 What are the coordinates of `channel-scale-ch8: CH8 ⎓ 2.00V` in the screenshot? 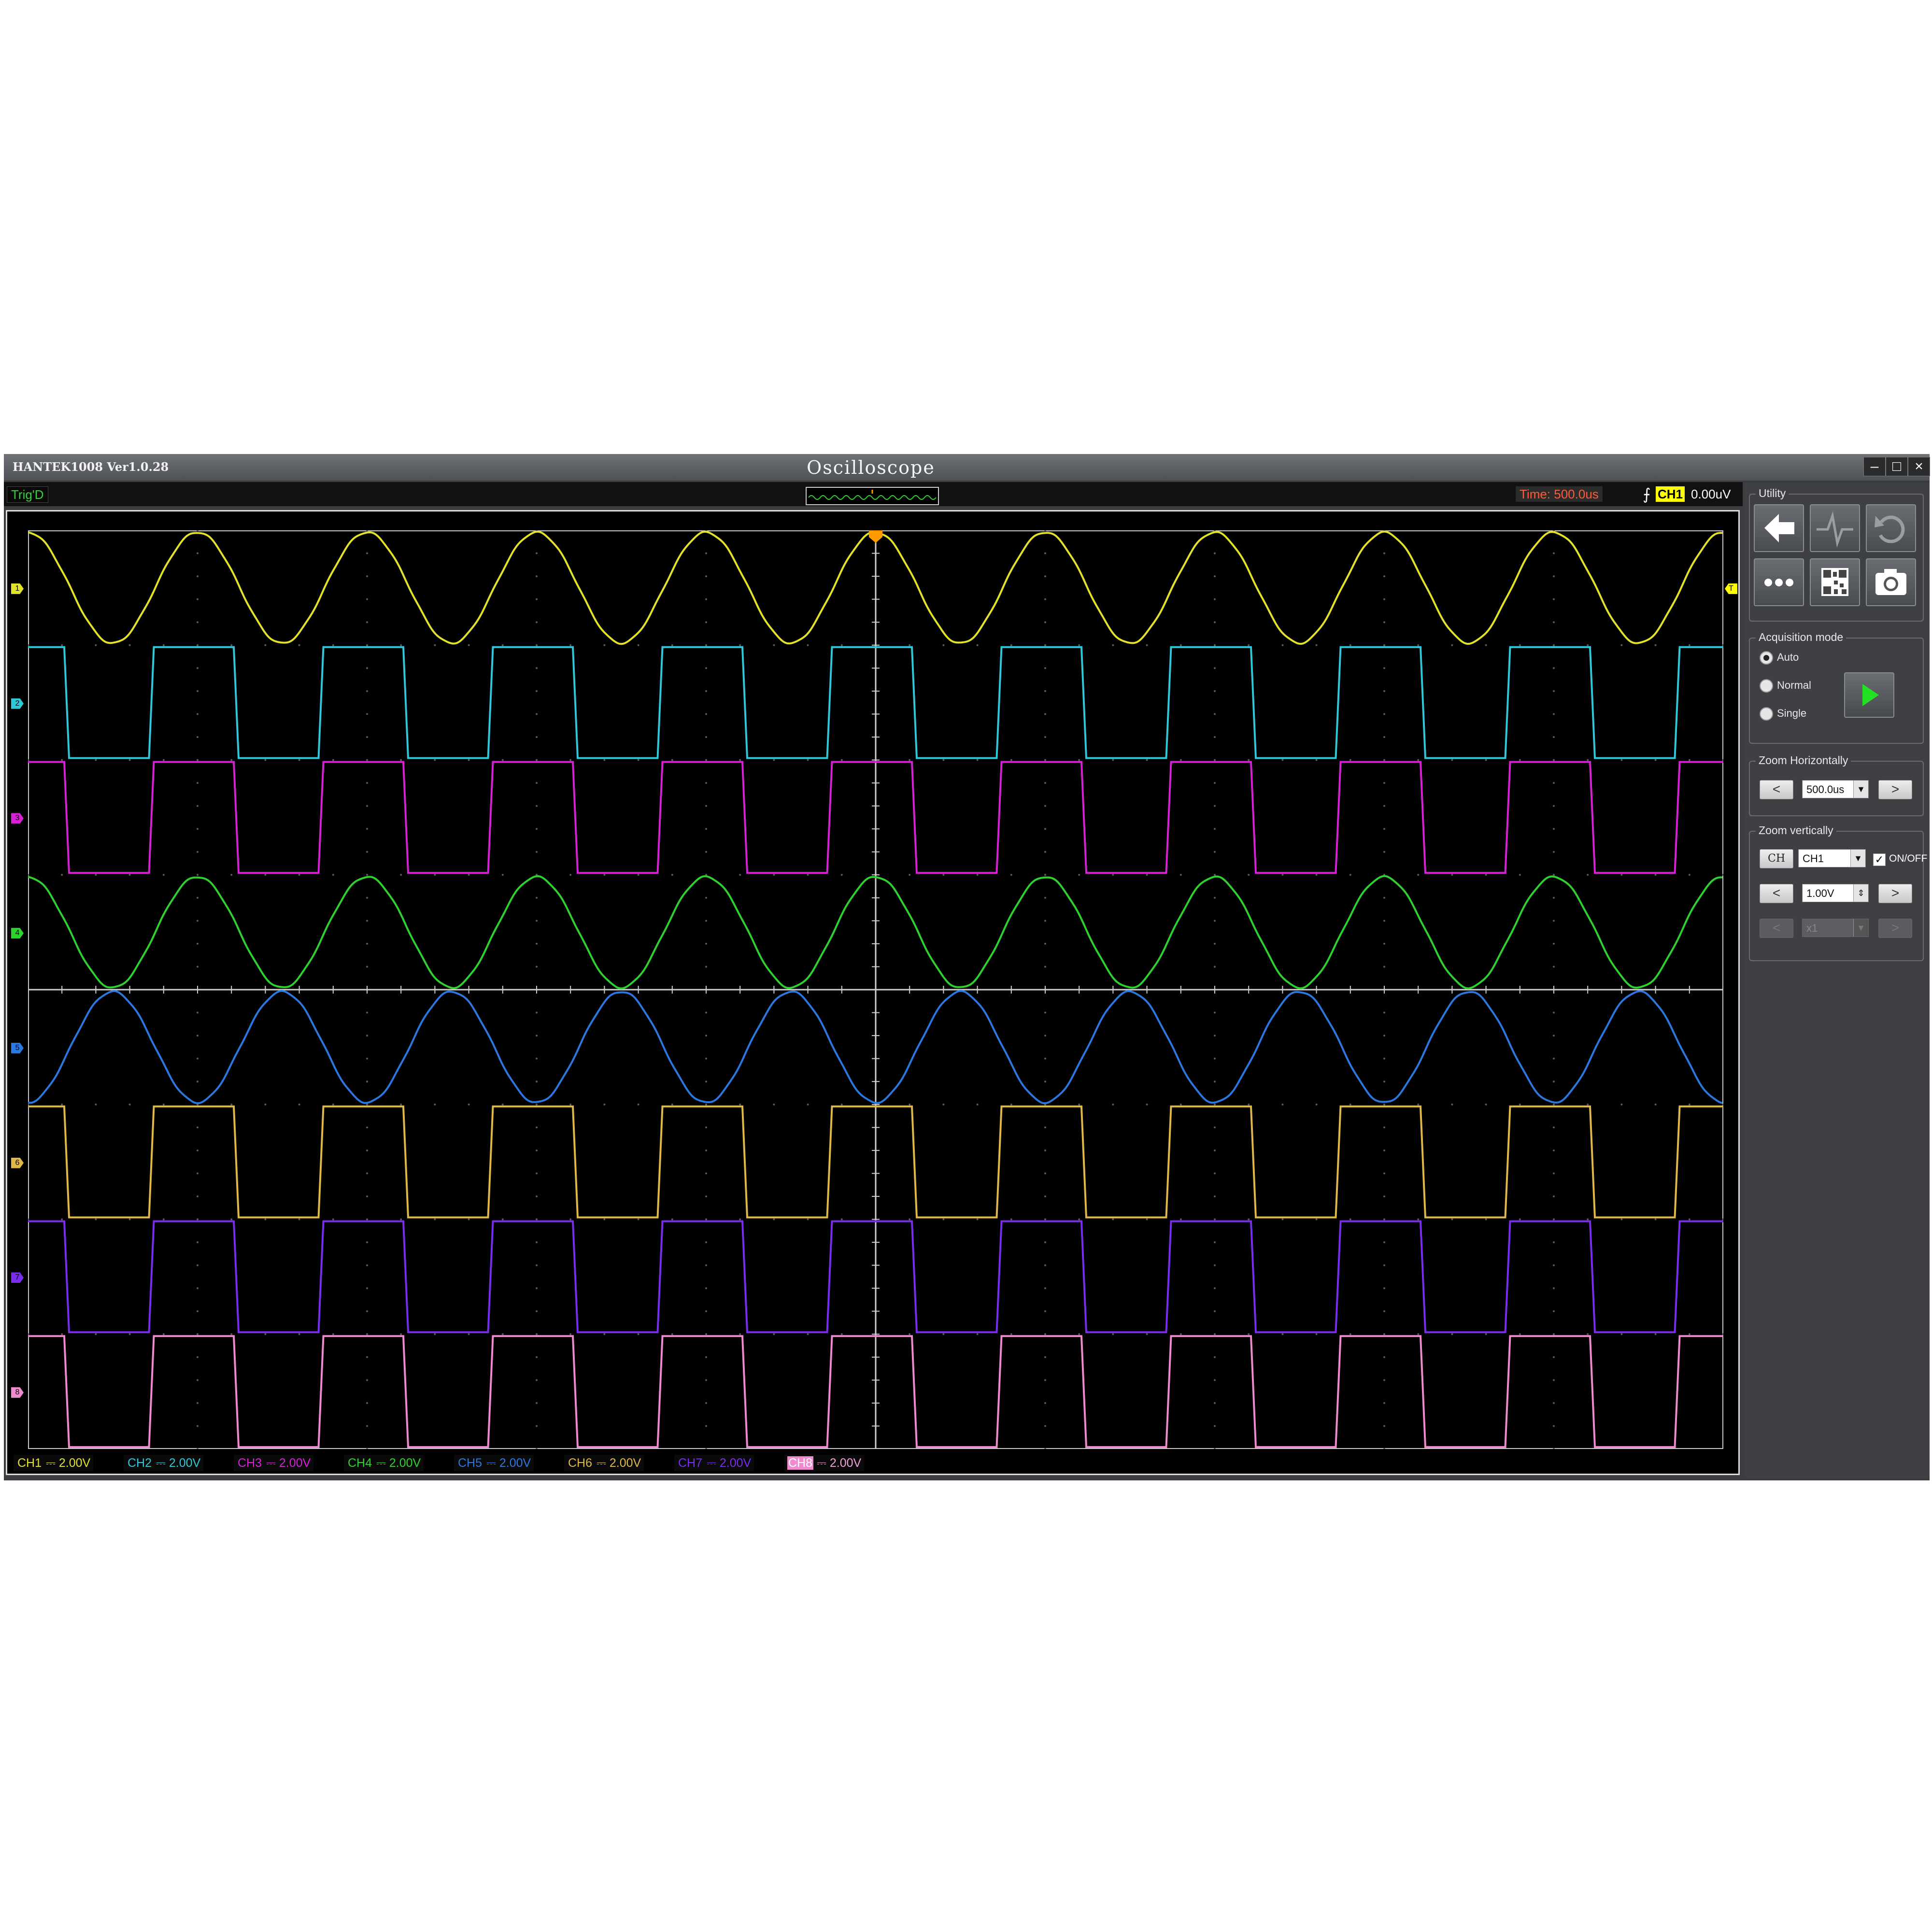 It's located at (824, 1463).